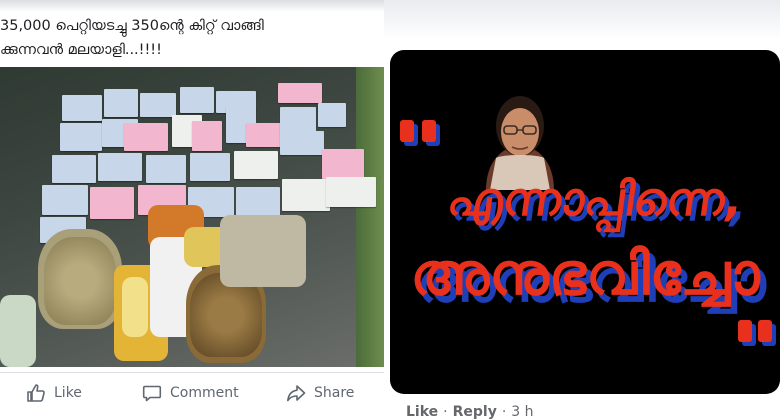 The image size is (780, 420). I want to click on like-label: Like, so click(68, 393).